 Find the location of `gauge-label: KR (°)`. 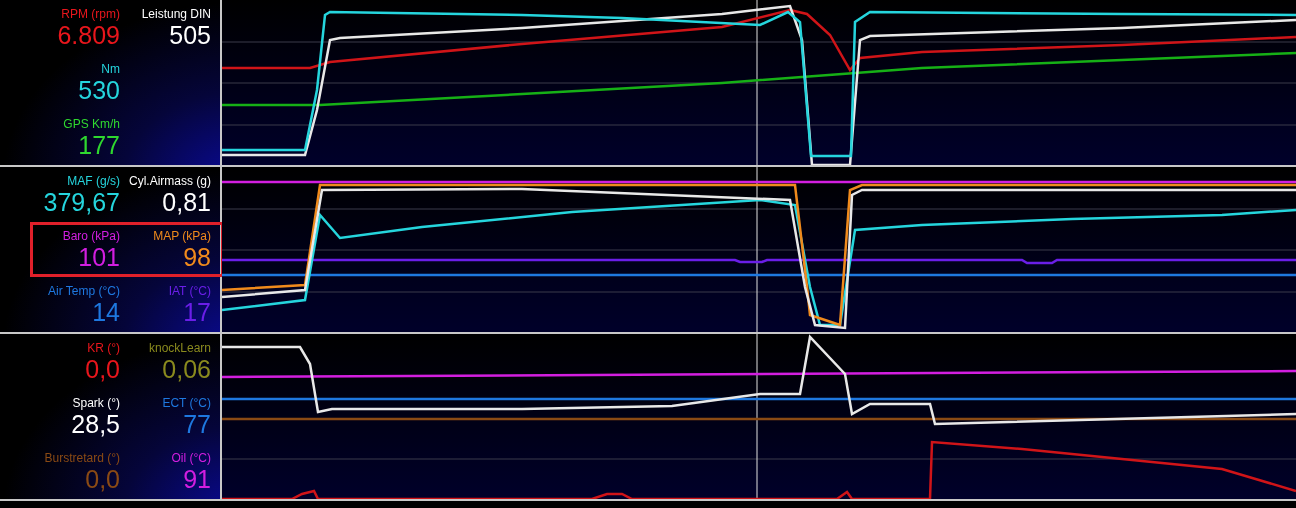

gauge-label: KR (°) is located at coordinates (103, 347).